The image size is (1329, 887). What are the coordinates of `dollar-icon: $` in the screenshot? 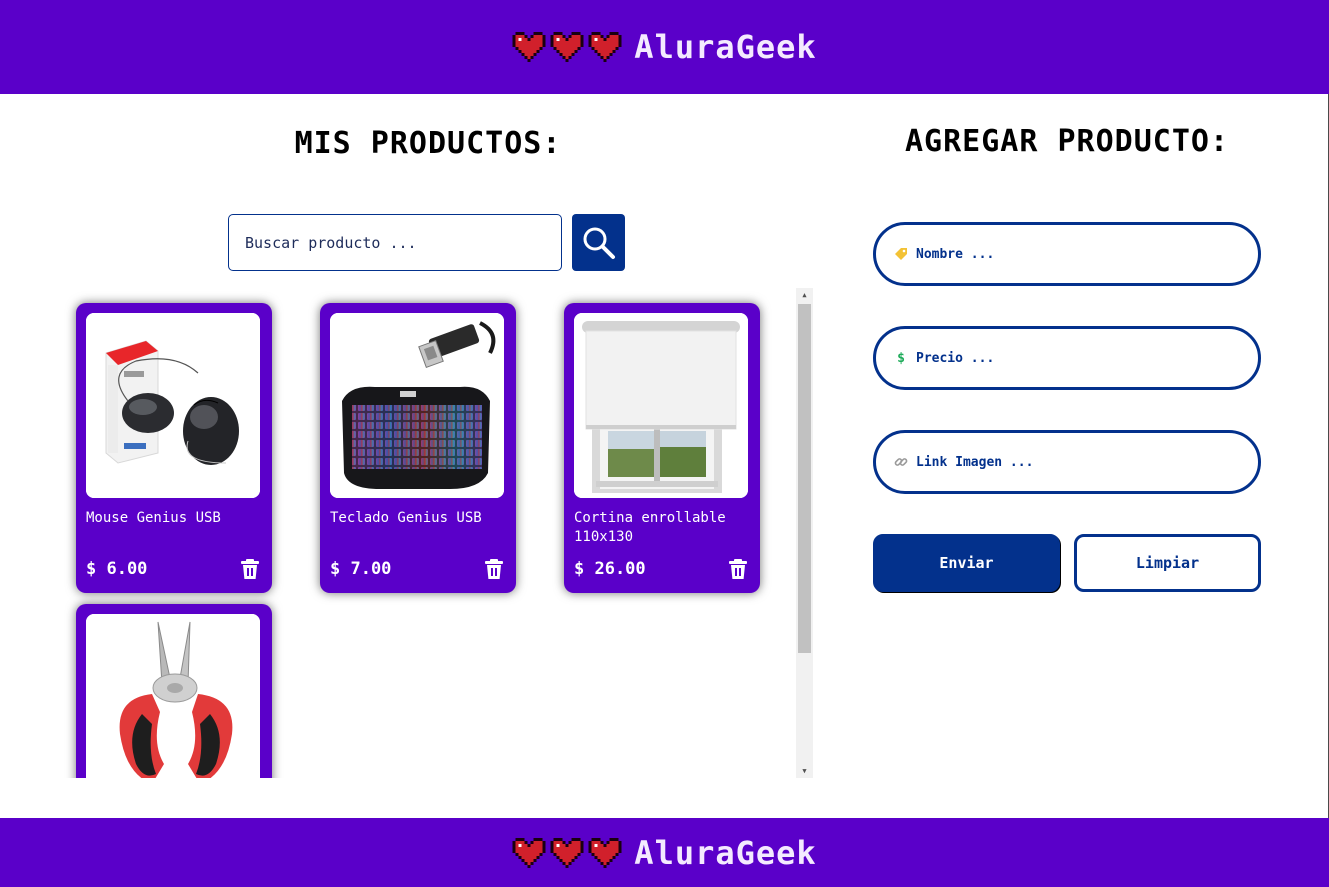 It's located at (901, 358).